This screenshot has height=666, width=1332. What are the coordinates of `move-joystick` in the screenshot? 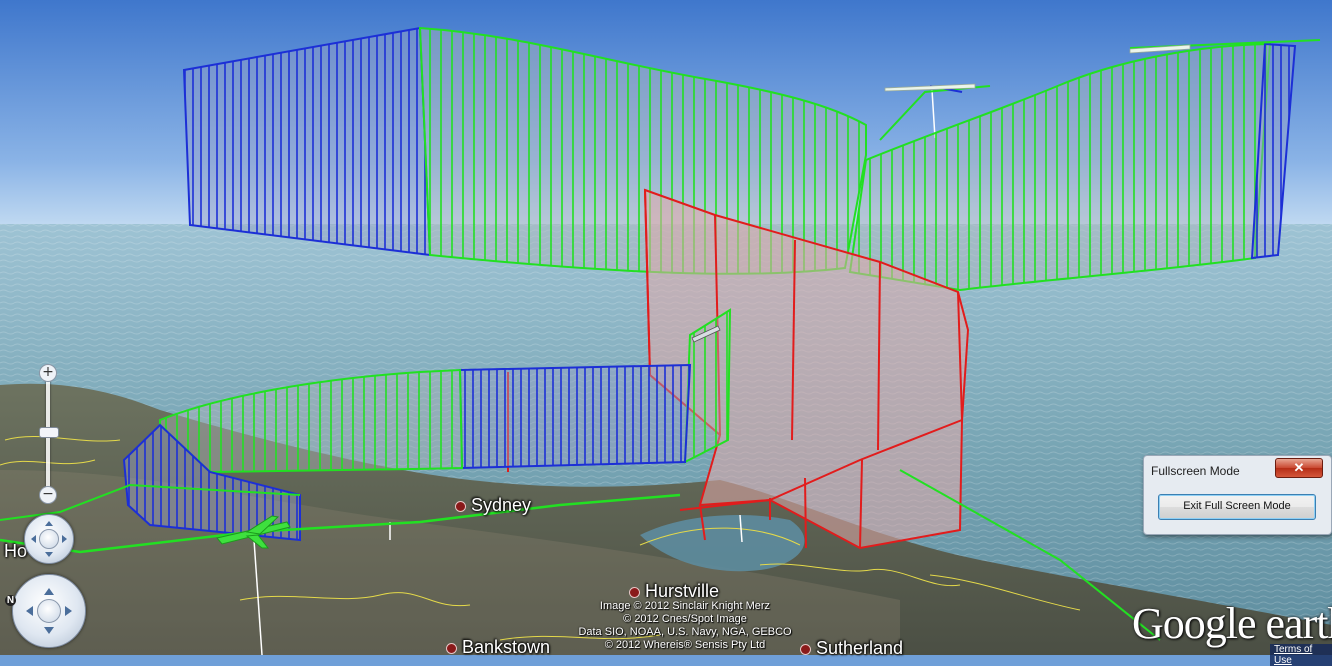 It's located at (49, 611).